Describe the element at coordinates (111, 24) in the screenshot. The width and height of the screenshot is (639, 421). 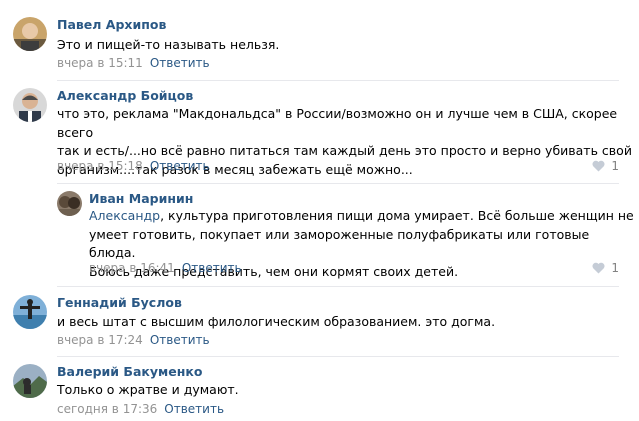
I see `comment-author: Павел Архипов` at that location.